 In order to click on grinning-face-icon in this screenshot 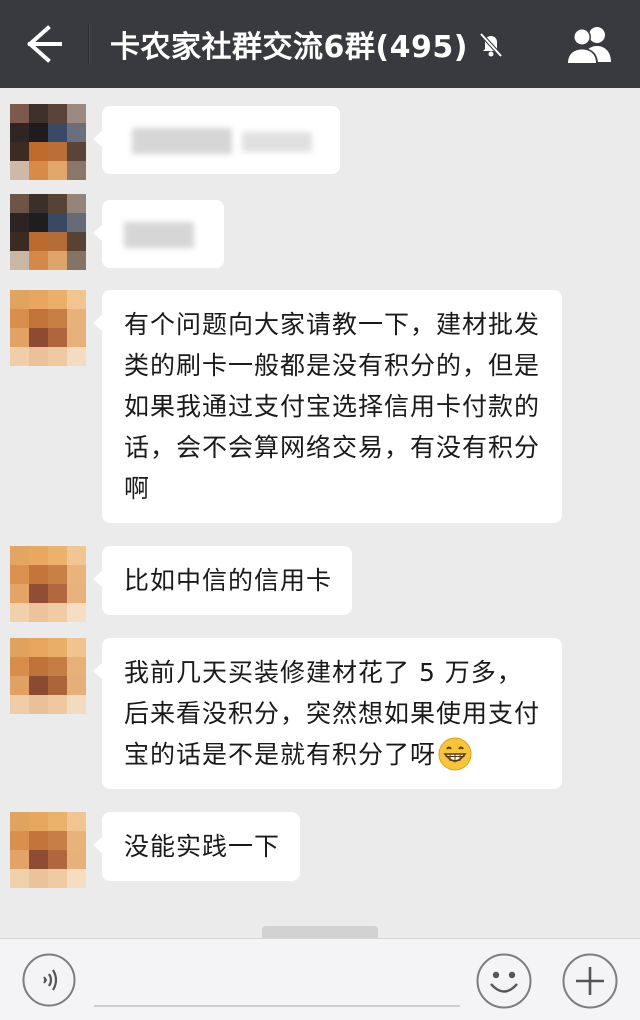, I will do `click(455, 754)`.